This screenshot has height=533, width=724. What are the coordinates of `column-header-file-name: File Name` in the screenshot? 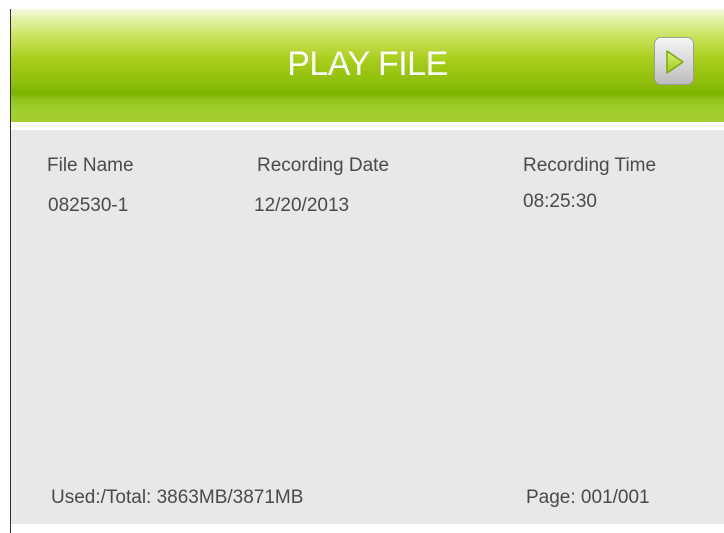 It's located at (90, 165).